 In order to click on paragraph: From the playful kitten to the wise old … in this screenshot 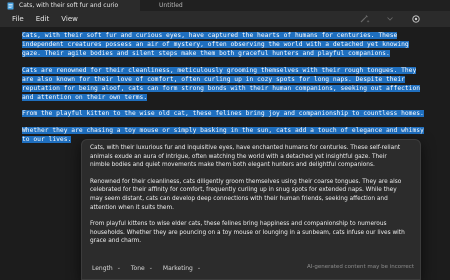, I will do `click(223, 114)`.